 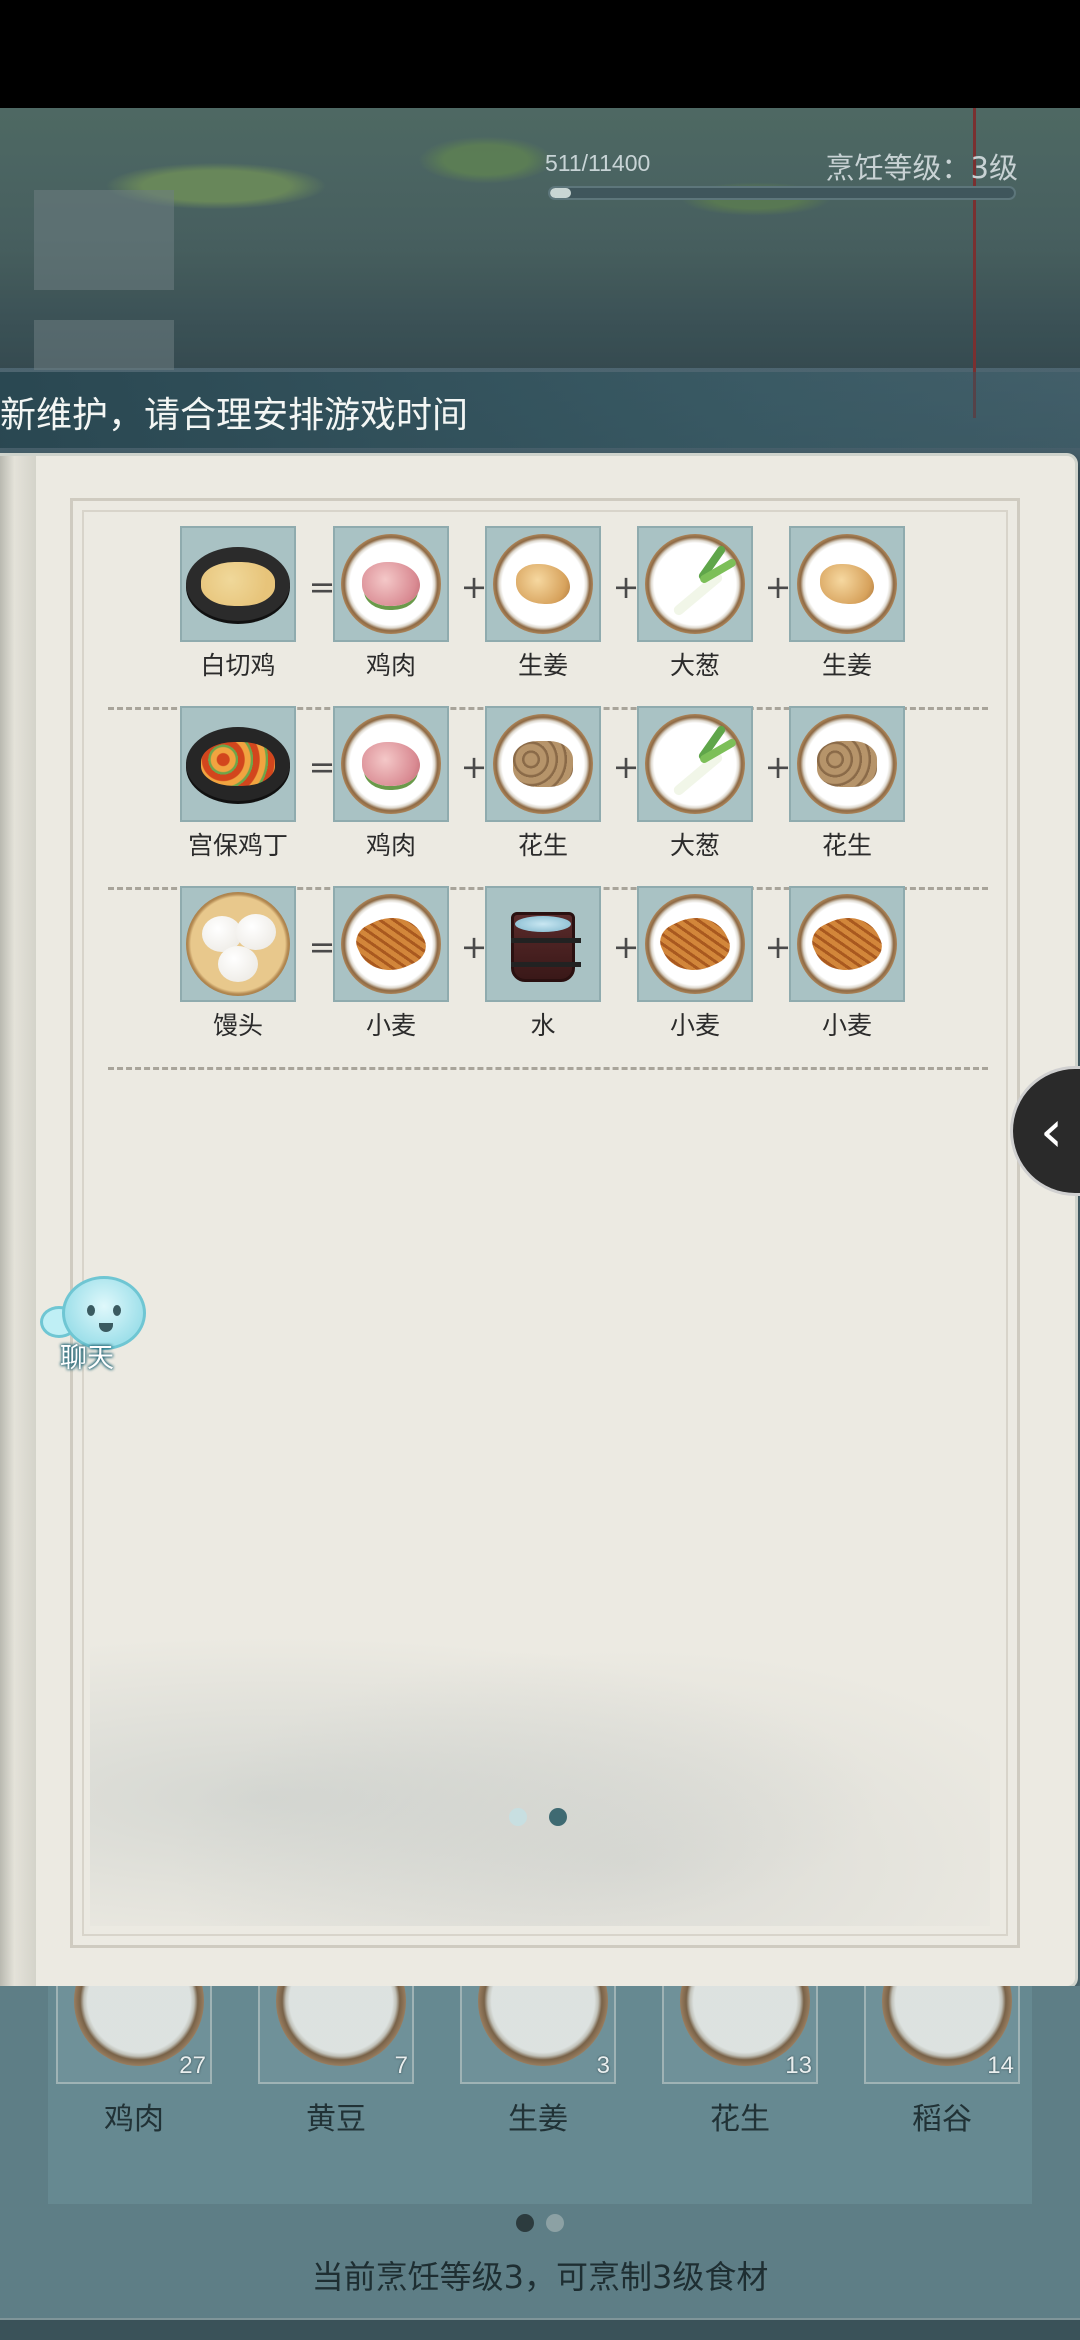 What do you see at coordinates (134, 2035) in the screenshot?
I see `chicken-meat-icon: 27` at bounding box center [134, 2035].